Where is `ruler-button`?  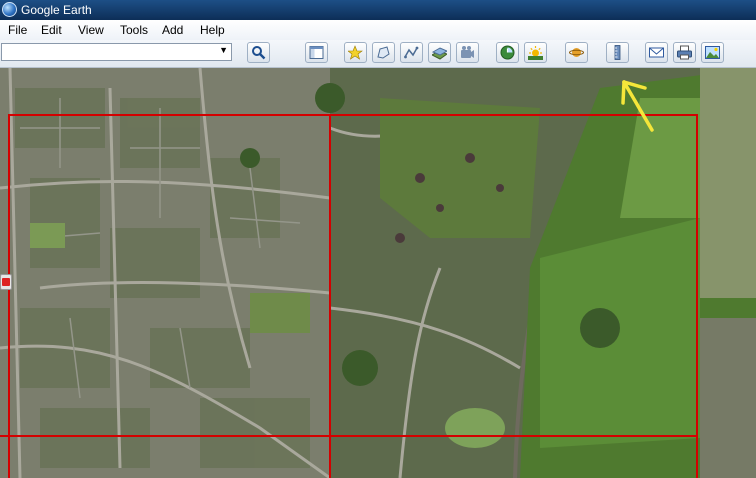
ruler-button is located at coordinates (617, 52).